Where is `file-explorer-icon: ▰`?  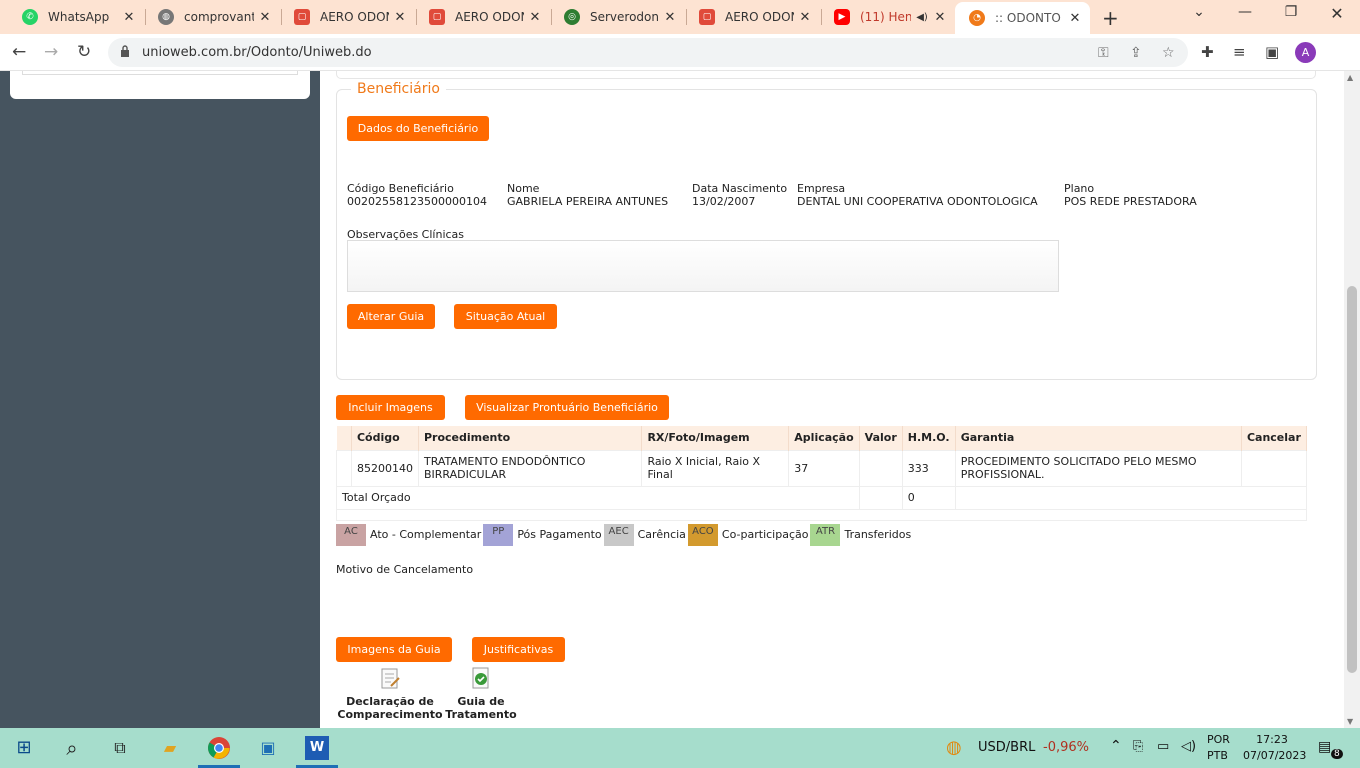 file-explorer-icon: ▰ is located at coordinates (170, 748).